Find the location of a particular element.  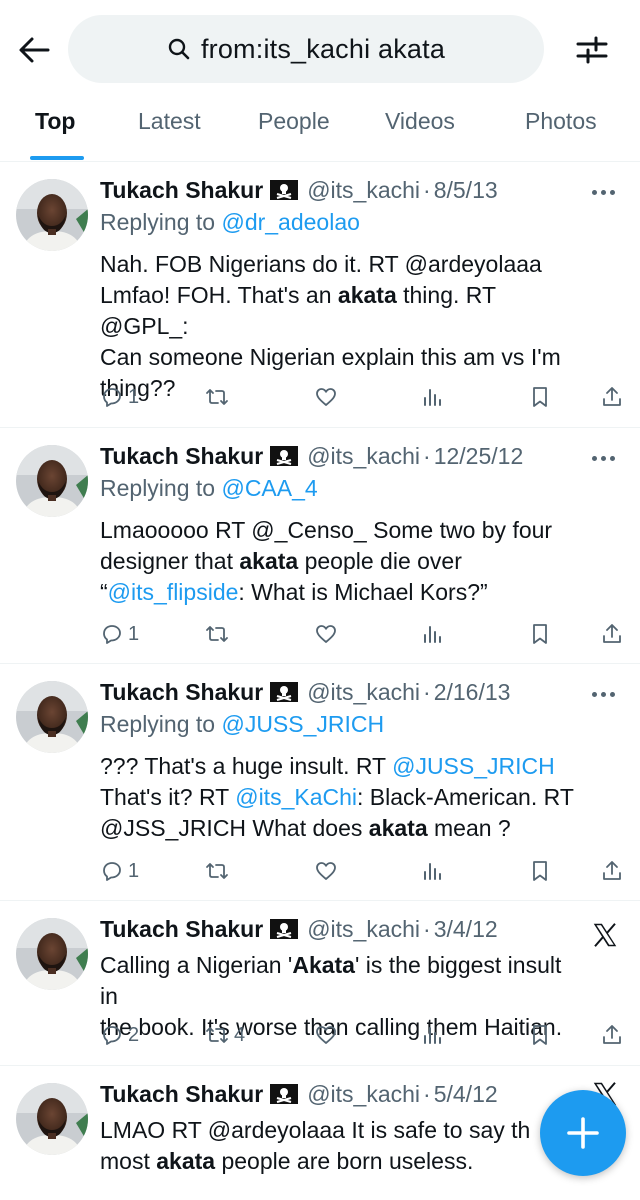

tweet-header: Tukach Shakur @its_kachi · 2/16/13 is located at coordinates (360, 694).